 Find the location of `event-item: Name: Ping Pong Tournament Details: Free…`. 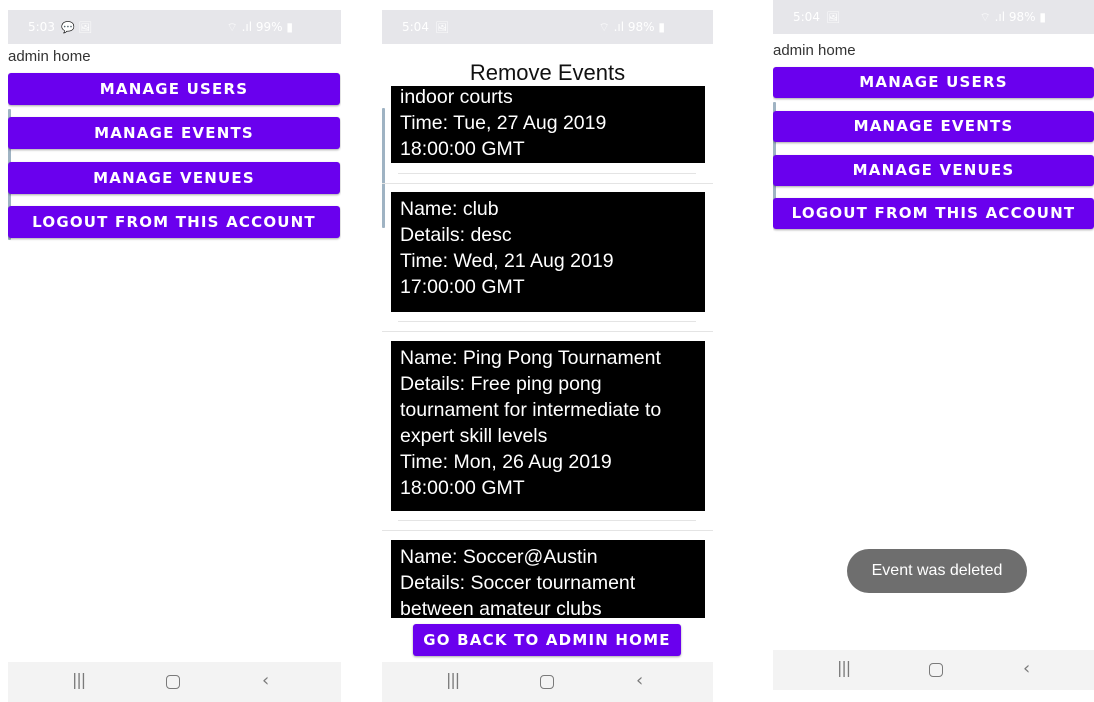

event-item: Name: Ping Pong Tournament Details: Free… is located at coordinates (548, 426).